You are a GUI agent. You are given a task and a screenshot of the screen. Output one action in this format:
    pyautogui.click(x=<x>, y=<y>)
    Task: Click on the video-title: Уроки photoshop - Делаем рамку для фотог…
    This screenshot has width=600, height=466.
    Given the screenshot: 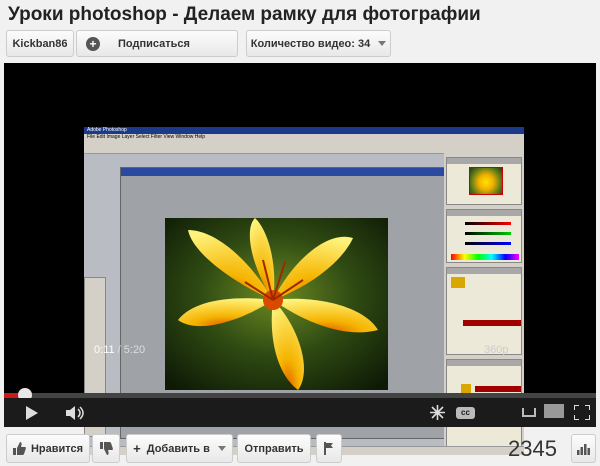 What is the action you would take?
    pyautogui.click(x=244, y=14)
    